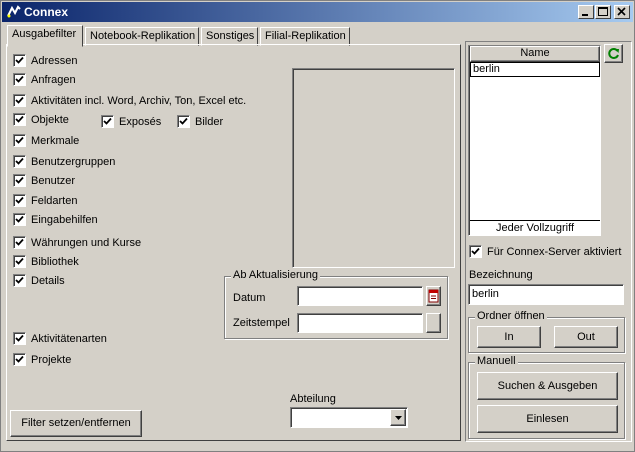  I want to click on timestamp-button, so click(433, 323).